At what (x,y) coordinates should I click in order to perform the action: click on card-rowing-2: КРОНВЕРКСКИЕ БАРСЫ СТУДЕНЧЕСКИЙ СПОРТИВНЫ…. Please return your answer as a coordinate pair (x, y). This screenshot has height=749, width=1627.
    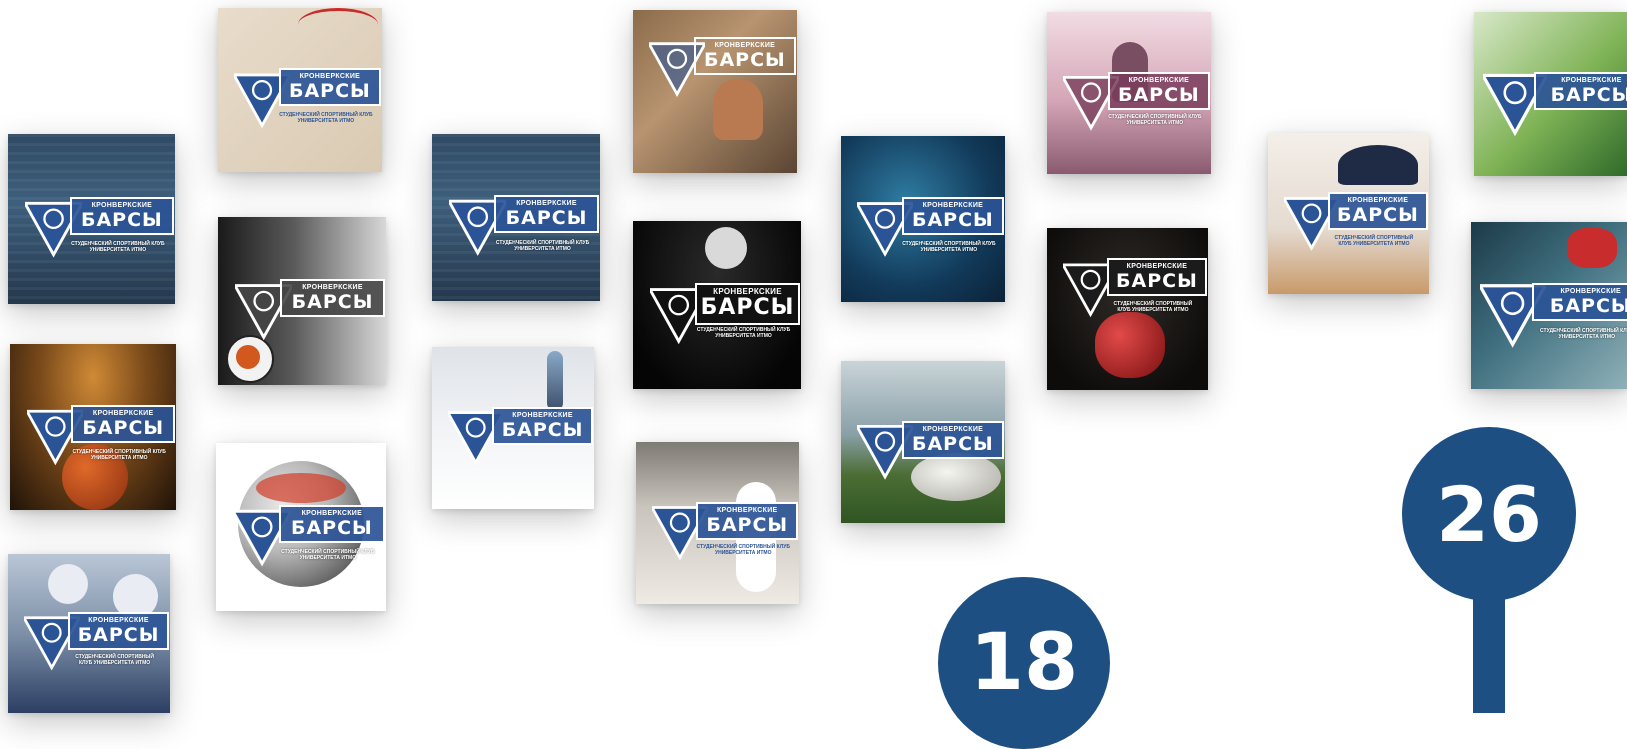
    Looking at the image, I should click on (516, 217).